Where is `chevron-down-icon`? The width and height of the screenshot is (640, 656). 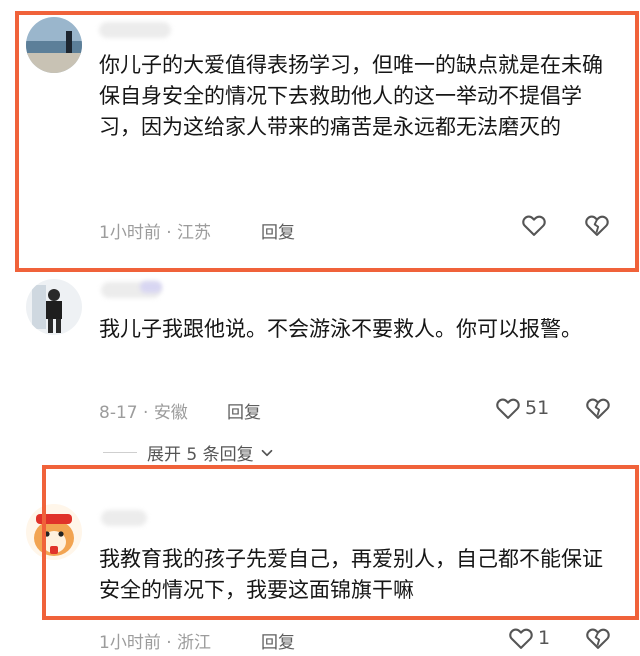
chevron-down-icon is located at coordinates (266, 452).